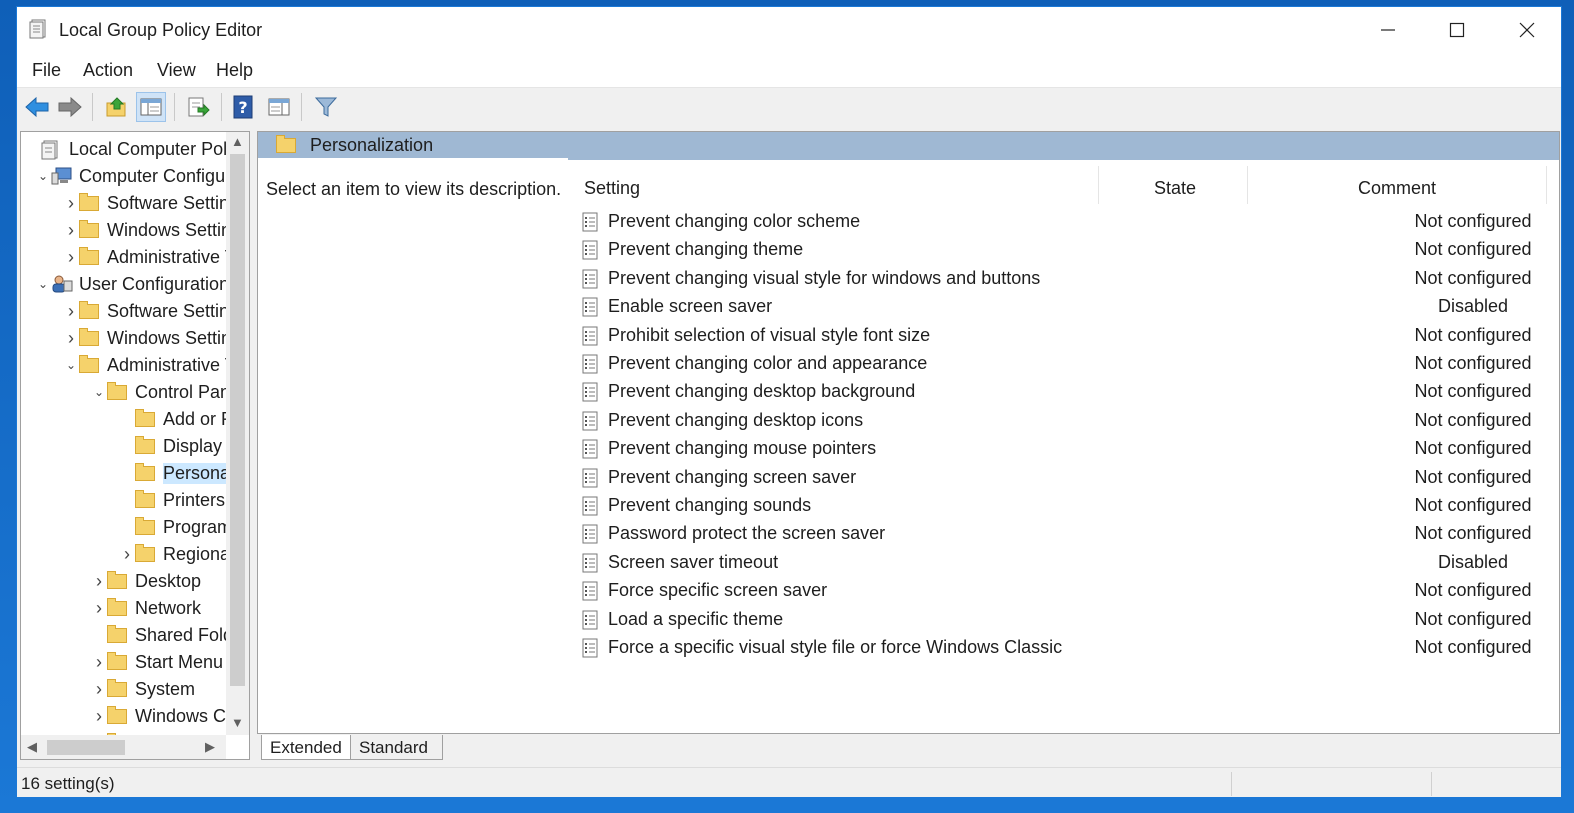  I want to click on tree-node: ⌄ User Configuration, so click(130, 284).